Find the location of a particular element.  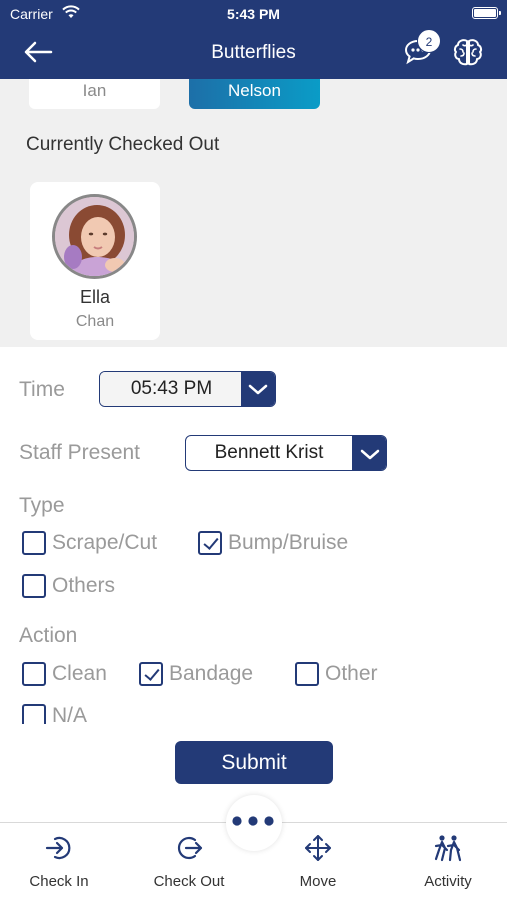

more-button is located at coordinates (254, 823).